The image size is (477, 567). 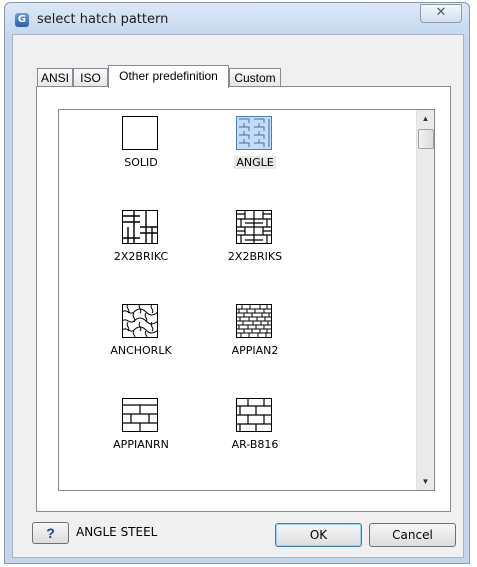 I want to click on scroll-thumb, so click(x=426, y=139).